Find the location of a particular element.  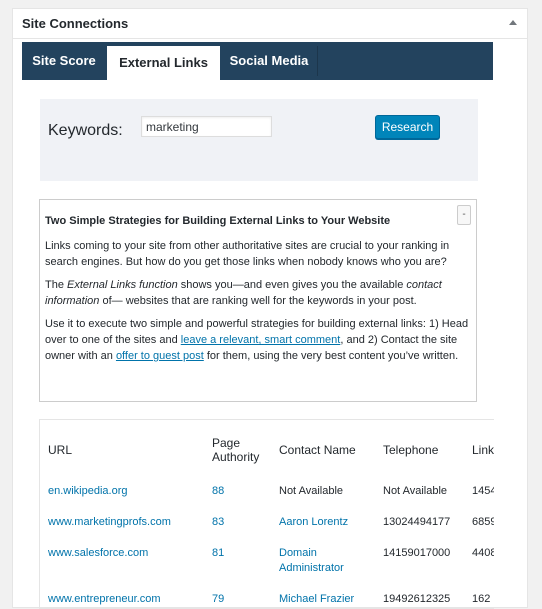

telephone: Not Available is located at coordinates (415, 491).